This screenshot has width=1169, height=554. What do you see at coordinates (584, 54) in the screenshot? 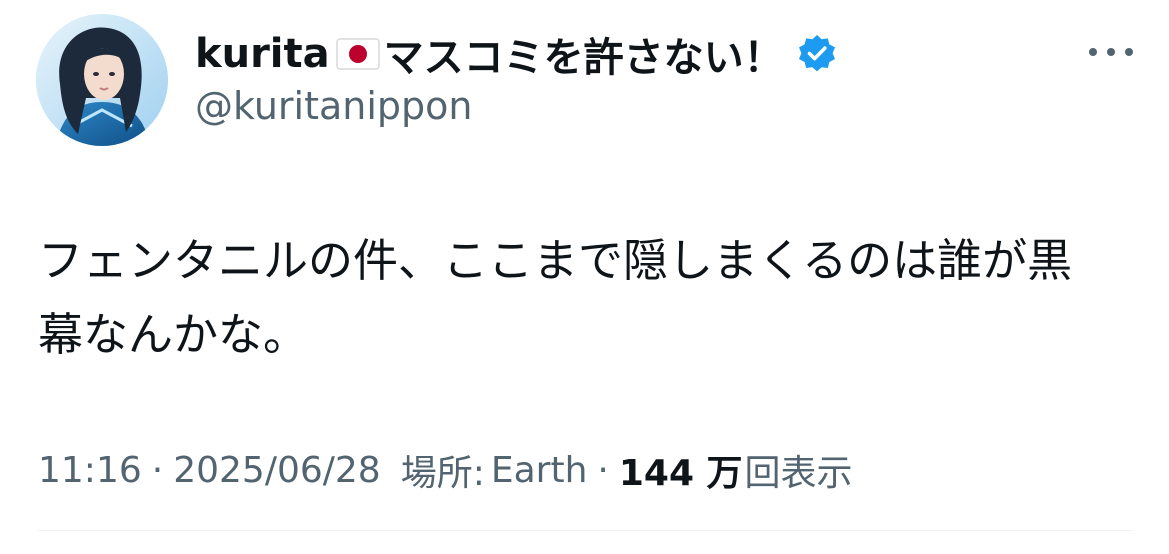
I see `author-name-suffix: マスコミを許さない！` at bounding box center [584, 54].